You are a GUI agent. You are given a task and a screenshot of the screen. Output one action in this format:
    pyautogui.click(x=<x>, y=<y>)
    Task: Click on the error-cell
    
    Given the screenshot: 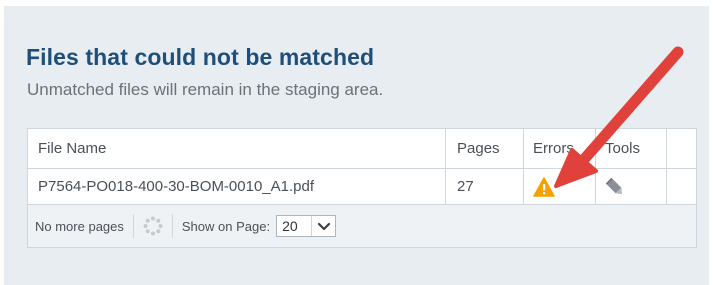 What is the action you would take?
    pyautogui.click(x=560, y=186)
    